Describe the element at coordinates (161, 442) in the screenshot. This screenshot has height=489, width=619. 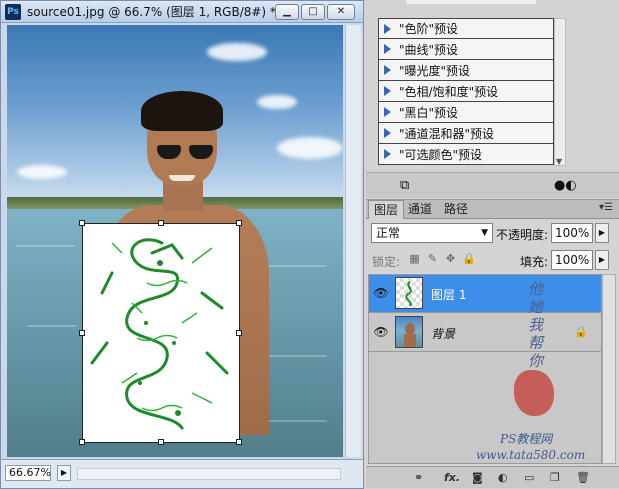
I see `transform-handle-bottom` at that location.